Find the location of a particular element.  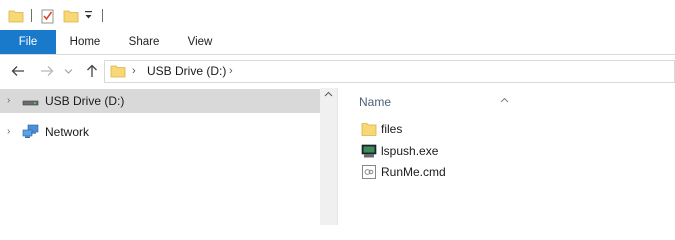

tab-file: File is located at coordinates (28, 42).